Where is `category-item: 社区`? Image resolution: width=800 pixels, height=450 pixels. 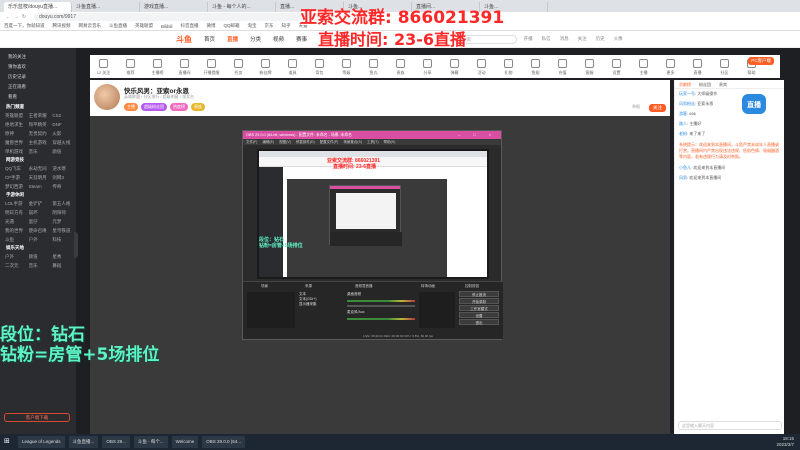
category-item: 社区 is located at coordinates (724, 68).